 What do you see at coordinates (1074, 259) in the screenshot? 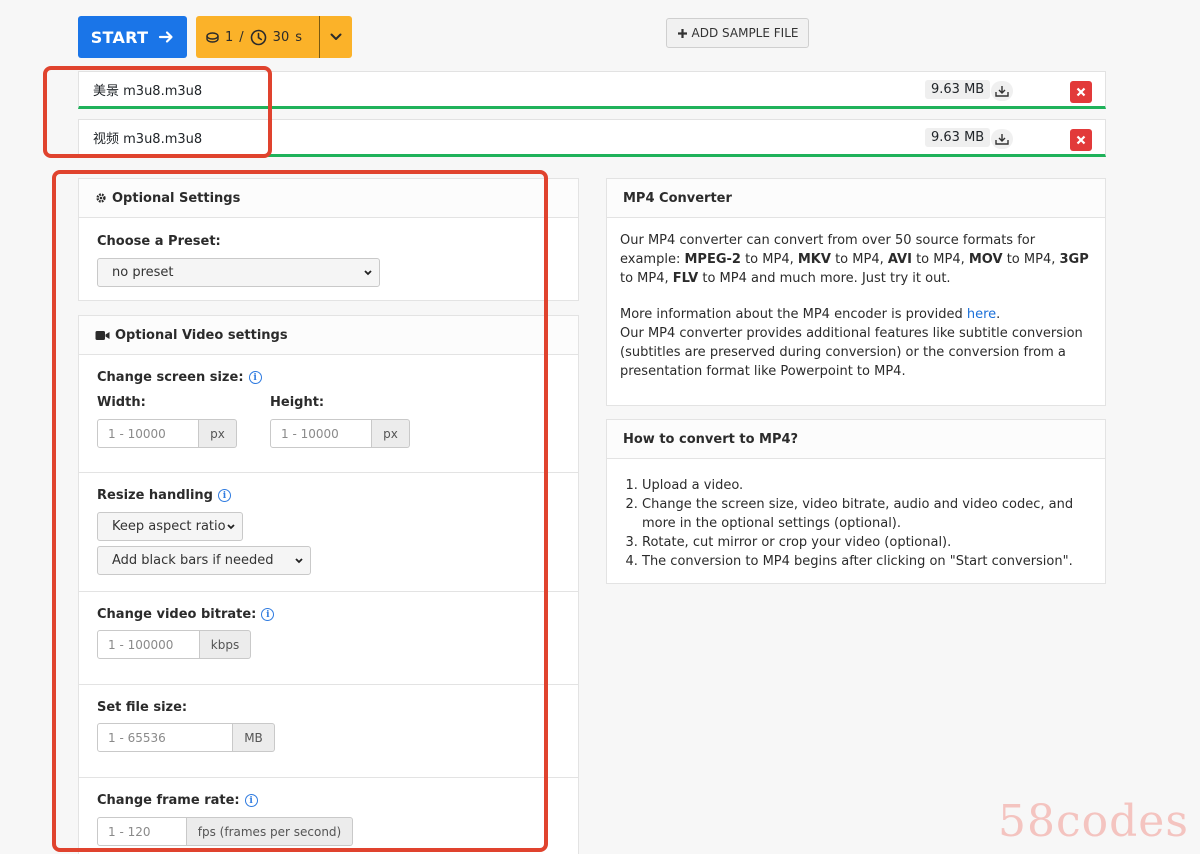
I see `format-name: 3GP` at bounding box center [1074, 259].